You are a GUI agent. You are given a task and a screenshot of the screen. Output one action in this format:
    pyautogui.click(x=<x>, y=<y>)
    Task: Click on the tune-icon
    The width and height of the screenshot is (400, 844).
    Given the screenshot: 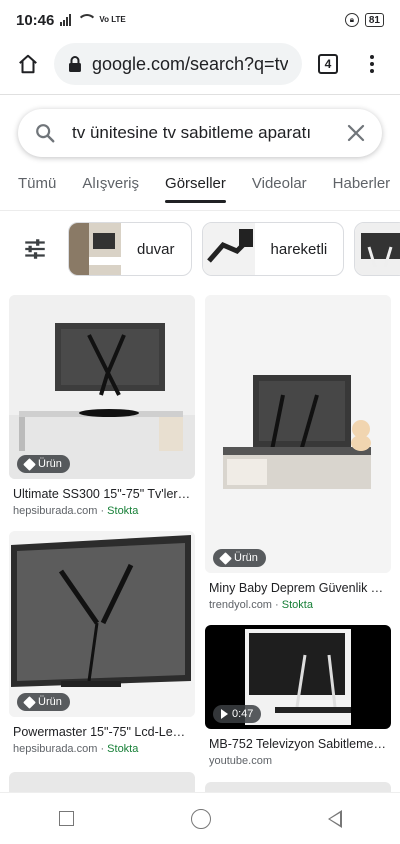 What is the action you would take?
    pyautogui.click(x=35, y=249)
    